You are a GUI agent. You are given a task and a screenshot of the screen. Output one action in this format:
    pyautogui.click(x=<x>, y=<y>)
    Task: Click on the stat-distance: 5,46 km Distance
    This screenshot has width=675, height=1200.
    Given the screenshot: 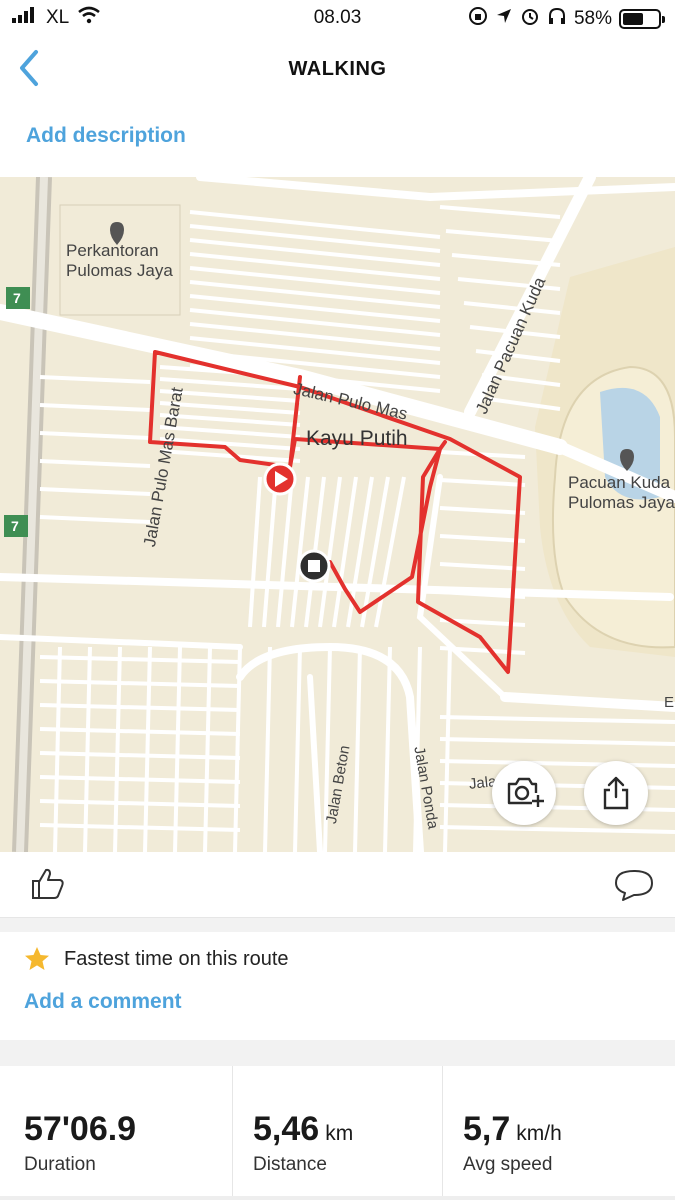 What is the action you would take?
    pyautogui.click(x=337, y=1133)
    